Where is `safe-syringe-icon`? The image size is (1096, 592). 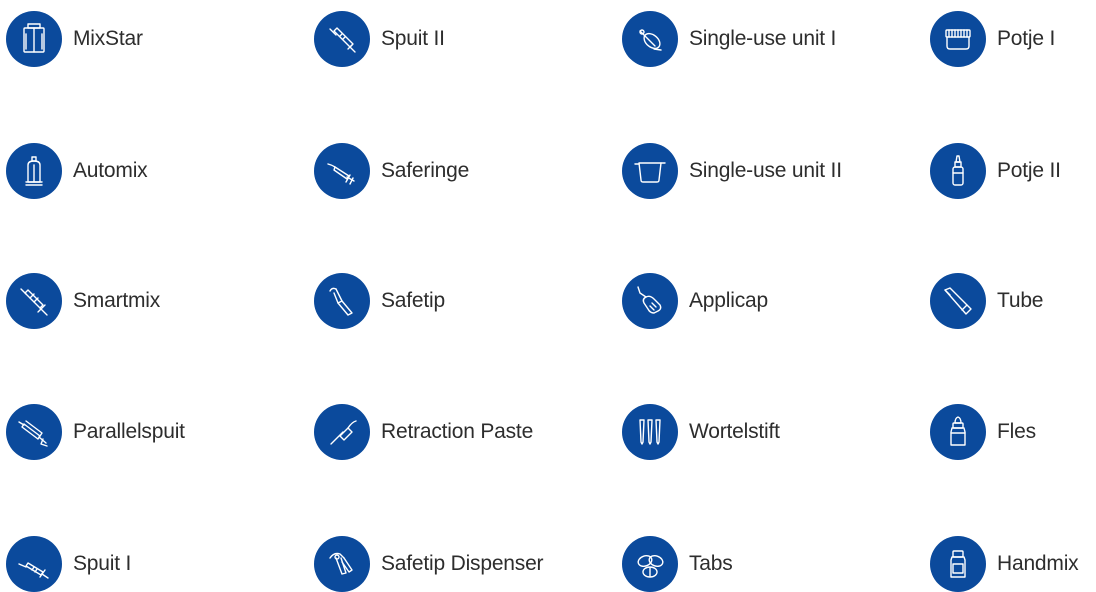 safe-syringe-icon is located at coordinates (342, 171).